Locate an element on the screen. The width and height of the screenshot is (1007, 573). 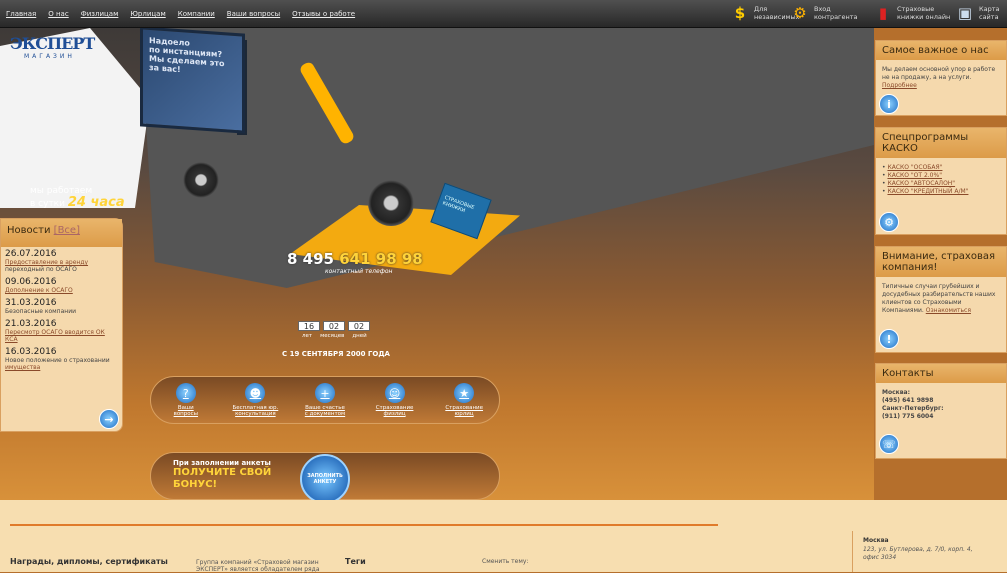
book-icon: ▮ is located at coordinates (883, 13).